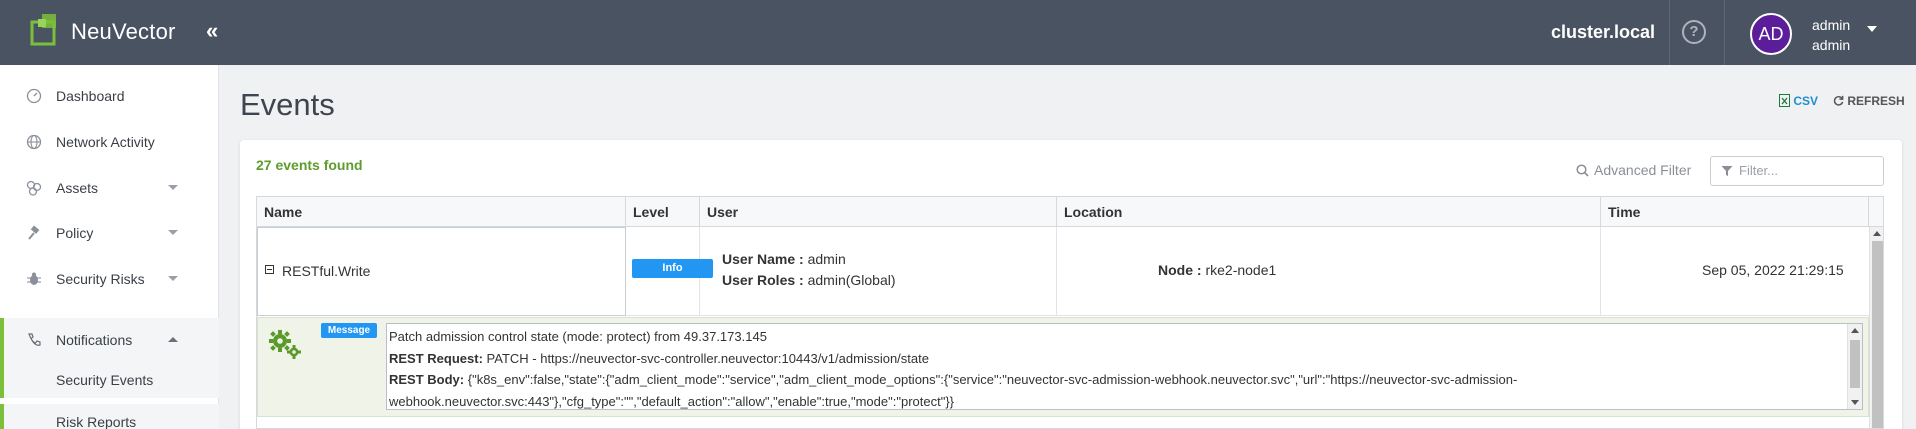 Image resolution: width=1916 pixels, height=429 pixels. I want to click on sidebar-item-label: Policy, so click(75, 233).